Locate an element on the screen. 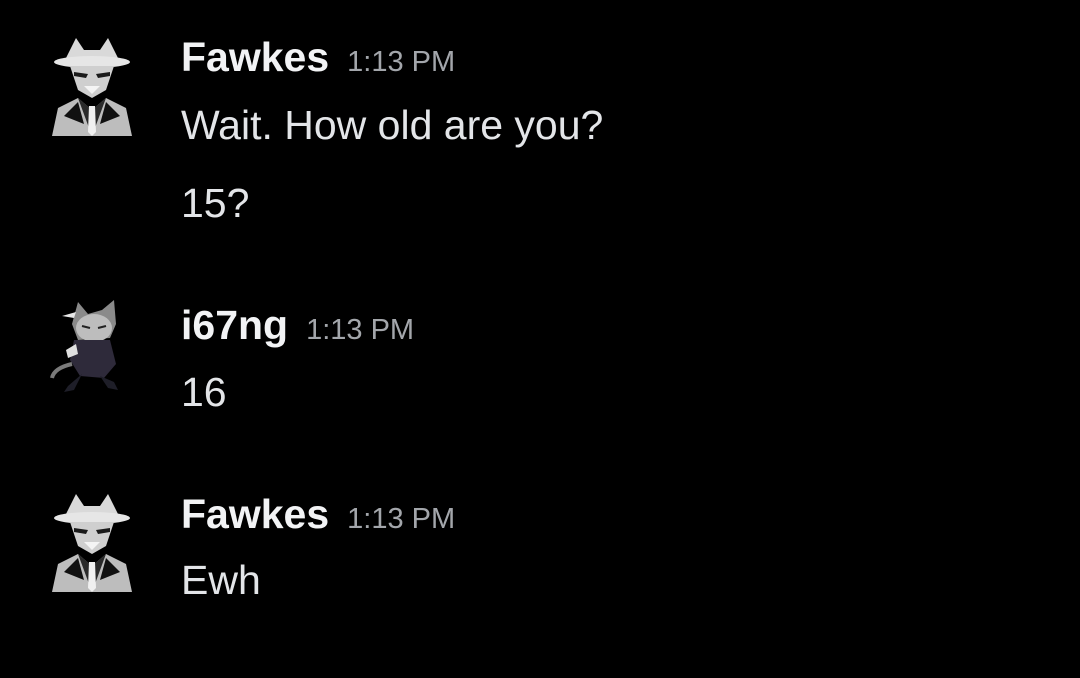  message-text: Wait. How old are you? is located at coordinates (392, 125).